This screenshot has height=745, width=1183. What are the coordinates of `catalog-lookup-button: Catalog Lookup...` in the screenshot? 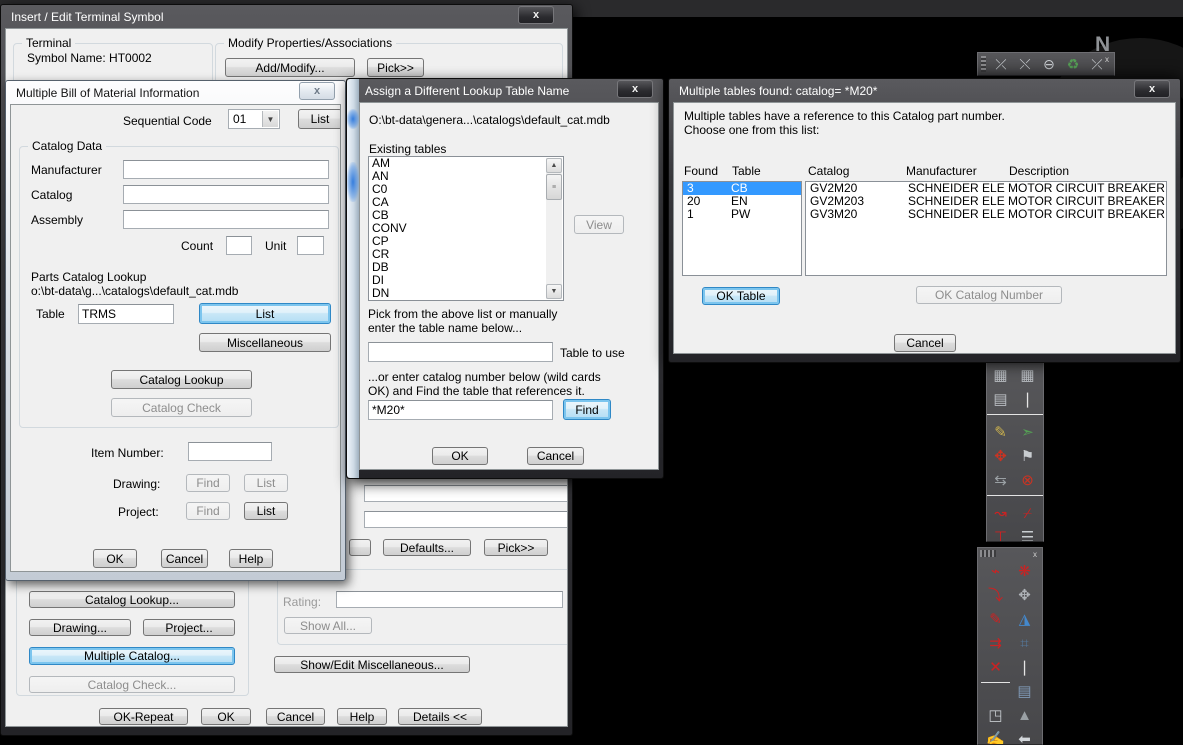 It's located at (132, 599).